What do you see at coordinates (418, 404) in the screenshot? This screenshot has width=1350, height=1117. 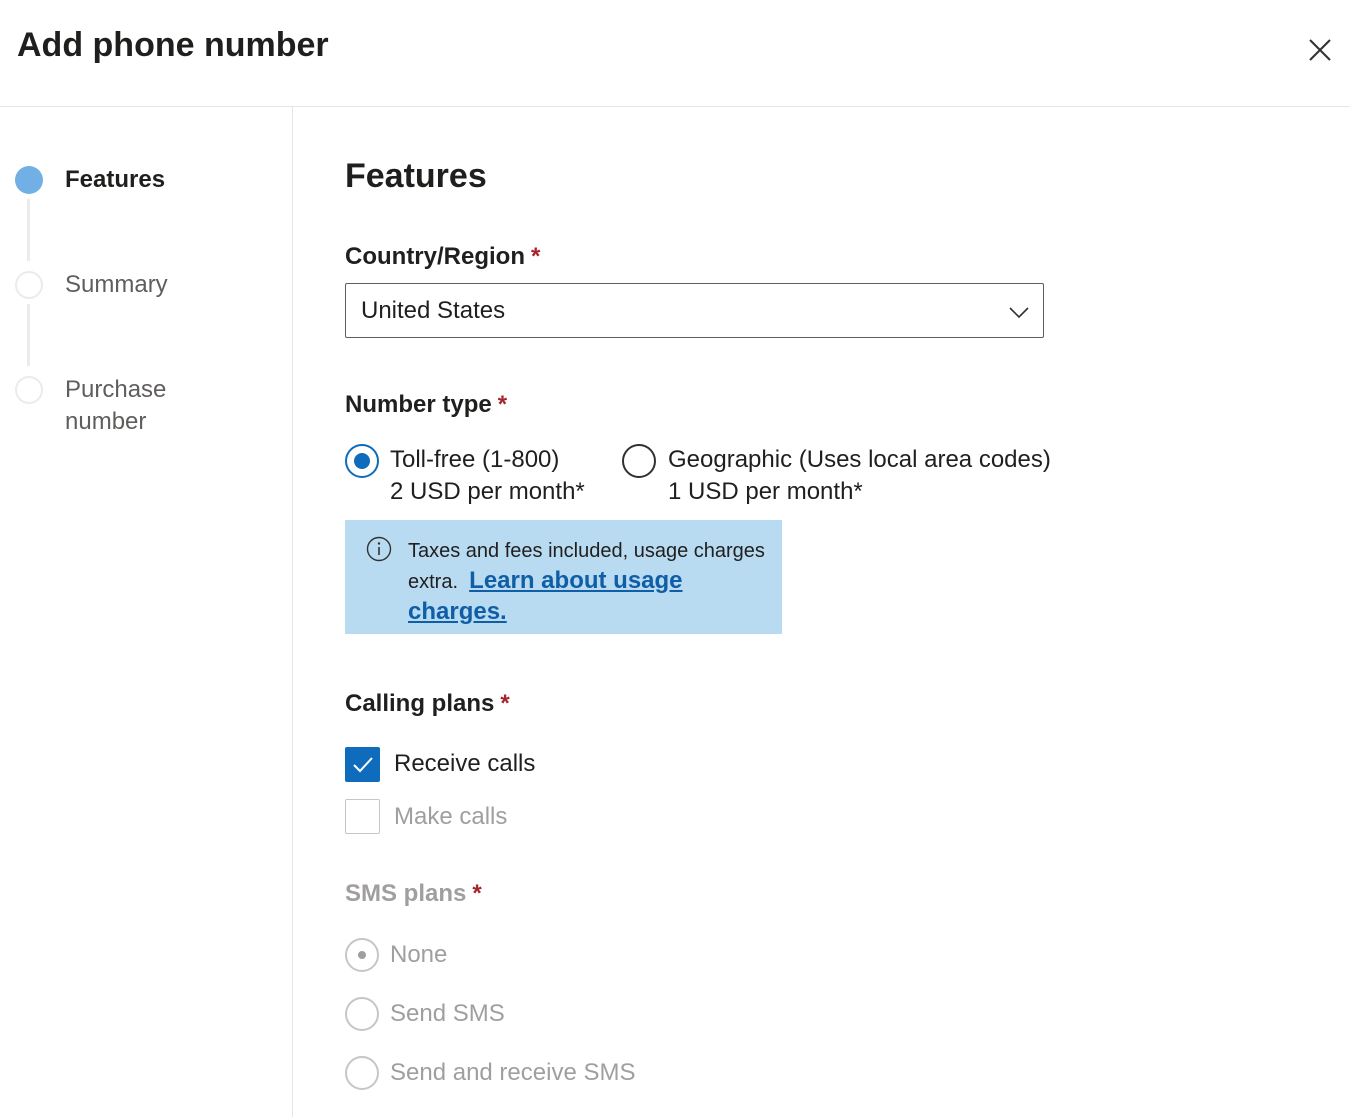 I see `number-type-label-text: Number type` at bounding box center [418, 404].